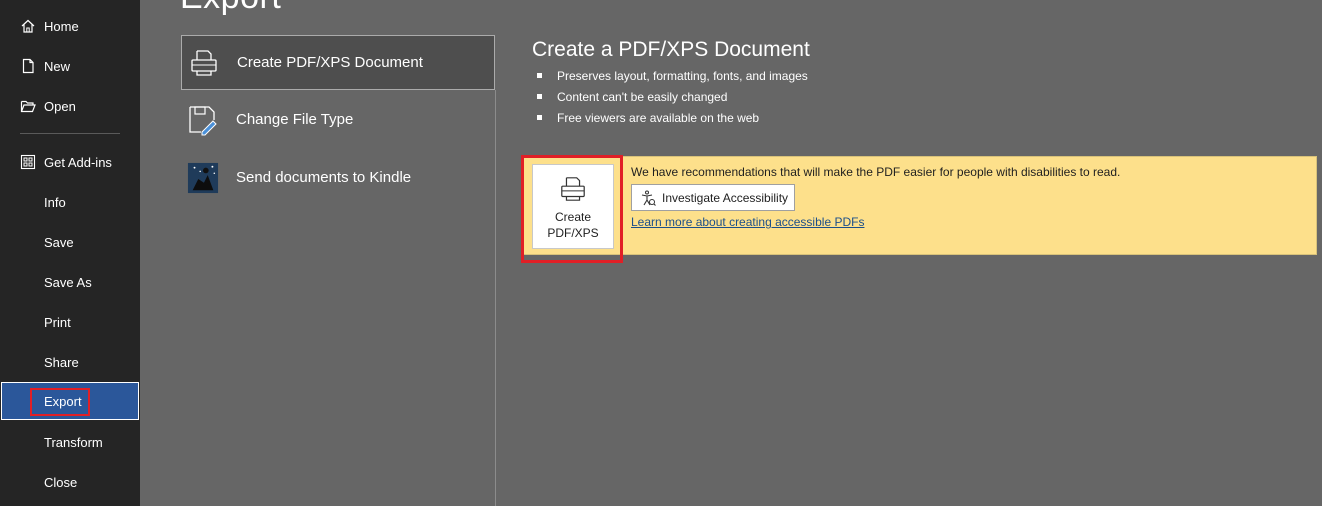  I want to click on nav-item-close: Close, so click(70, 482).